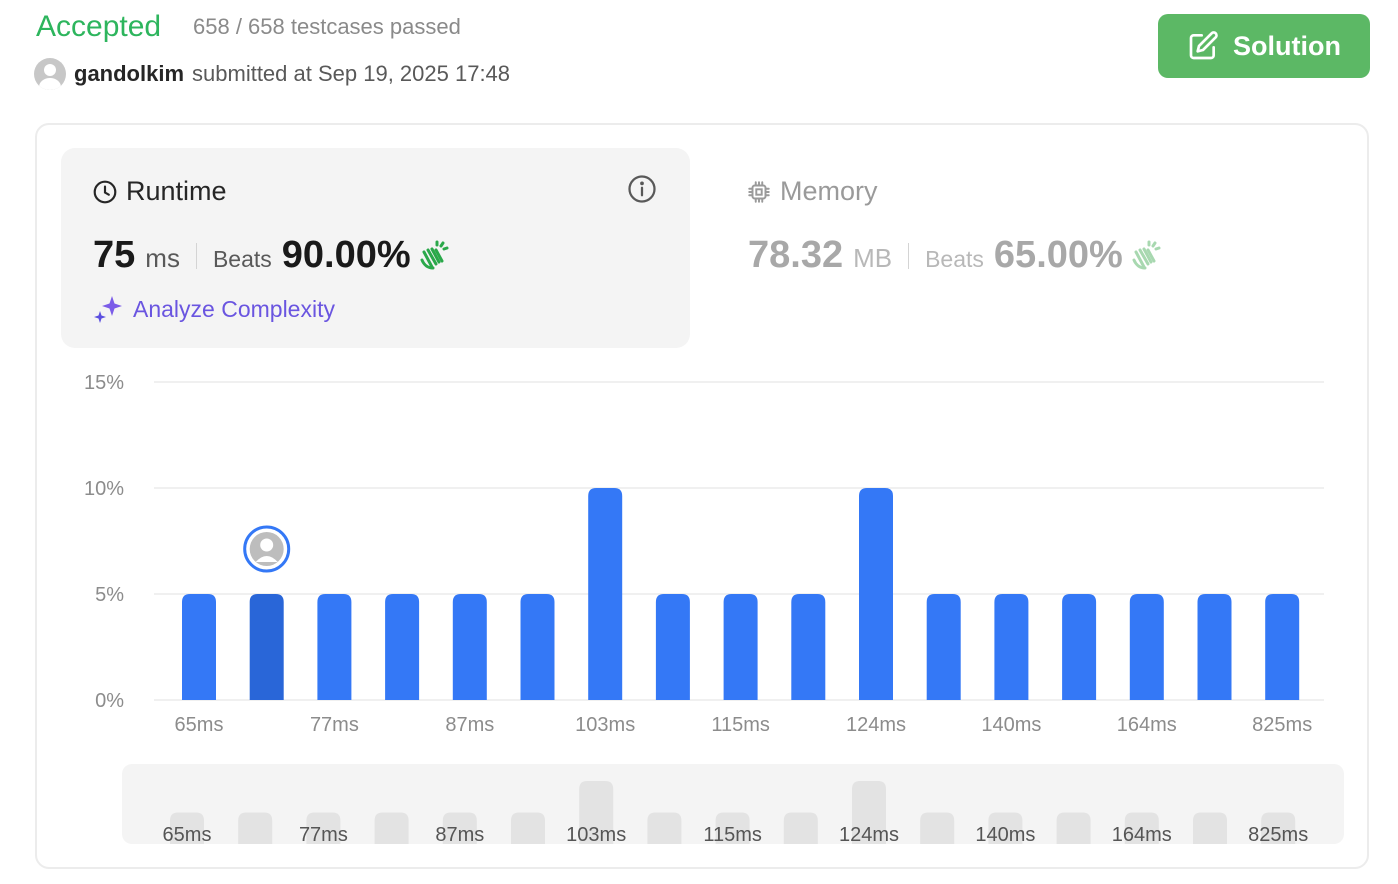 The width and height of the screenshot is (1398, 884). I want to click on runtime-value: 75, so click(114, 255).